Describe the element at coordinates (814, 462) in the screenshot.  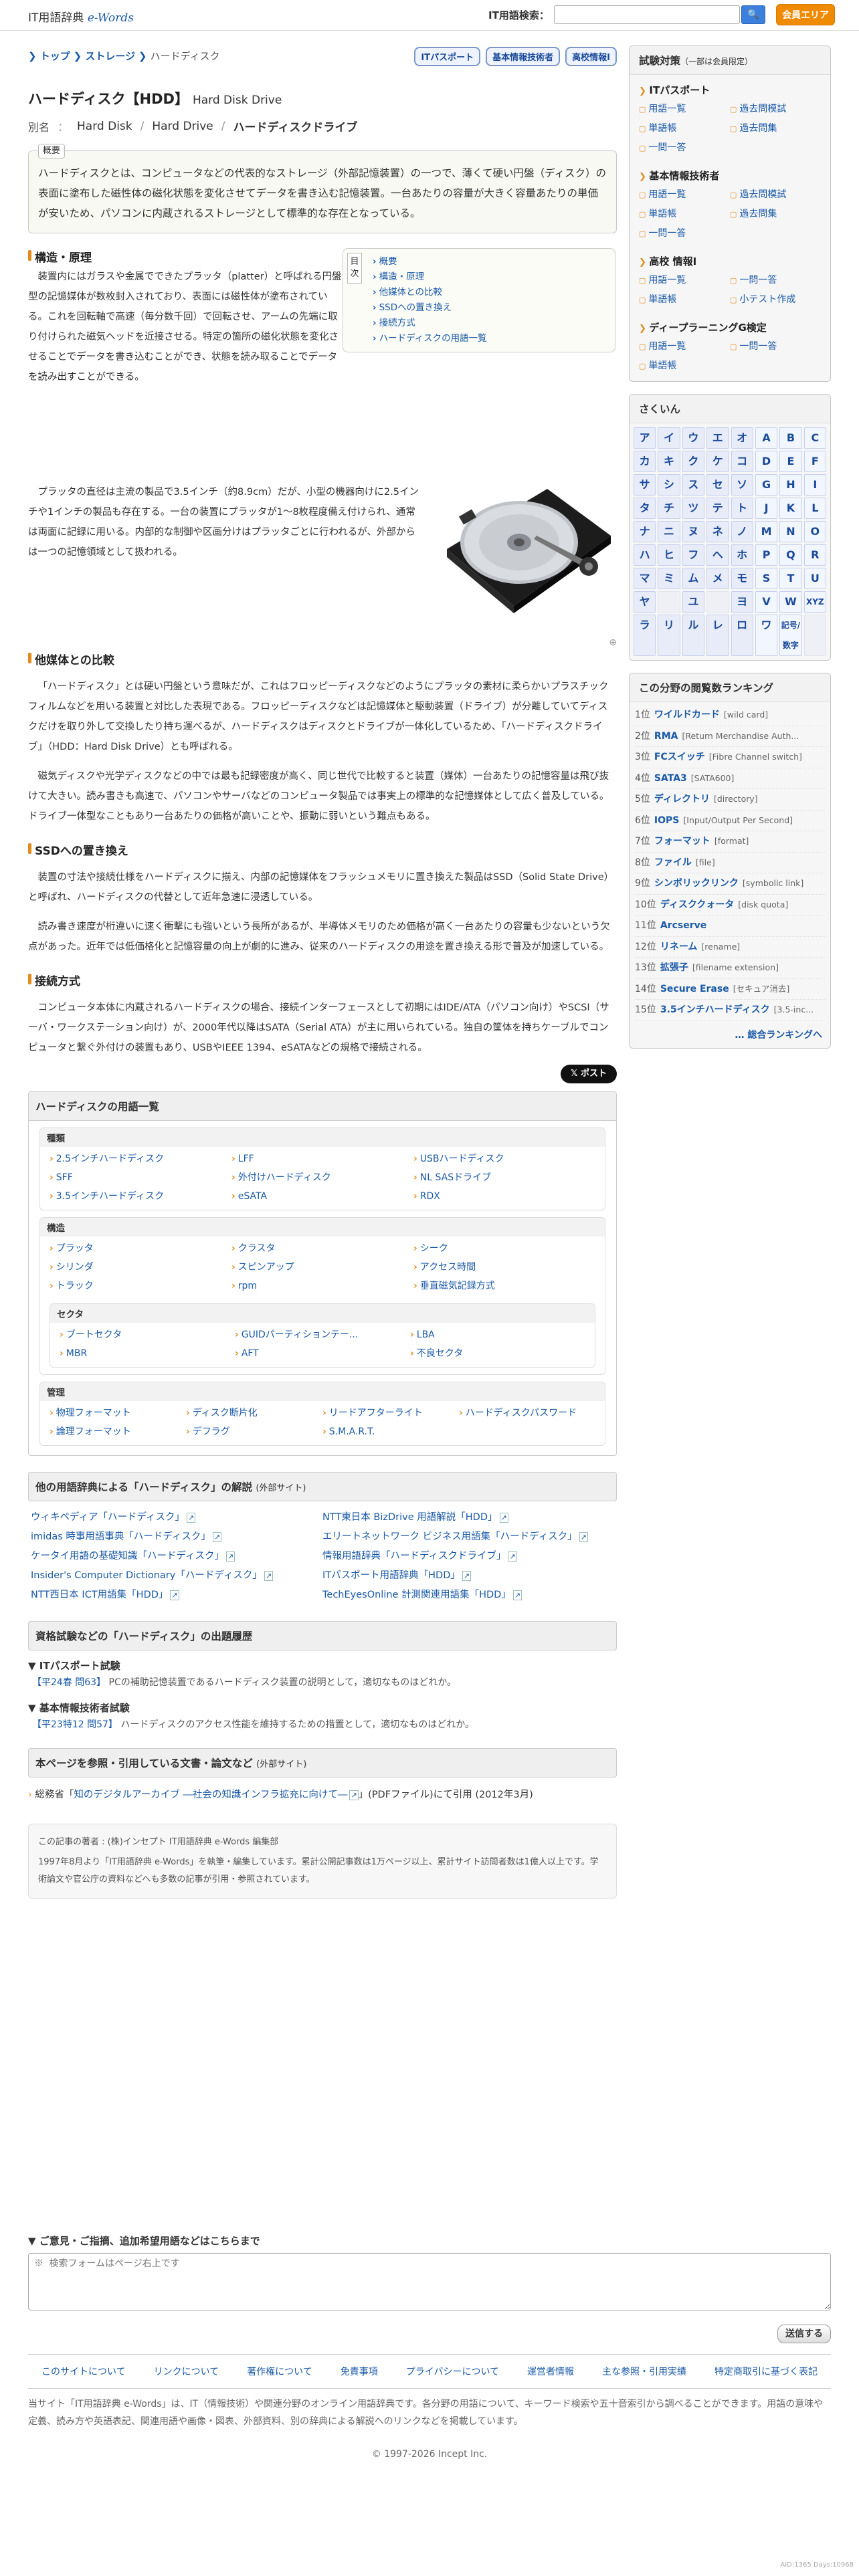
I see `kana-index-cell: F` at that location.